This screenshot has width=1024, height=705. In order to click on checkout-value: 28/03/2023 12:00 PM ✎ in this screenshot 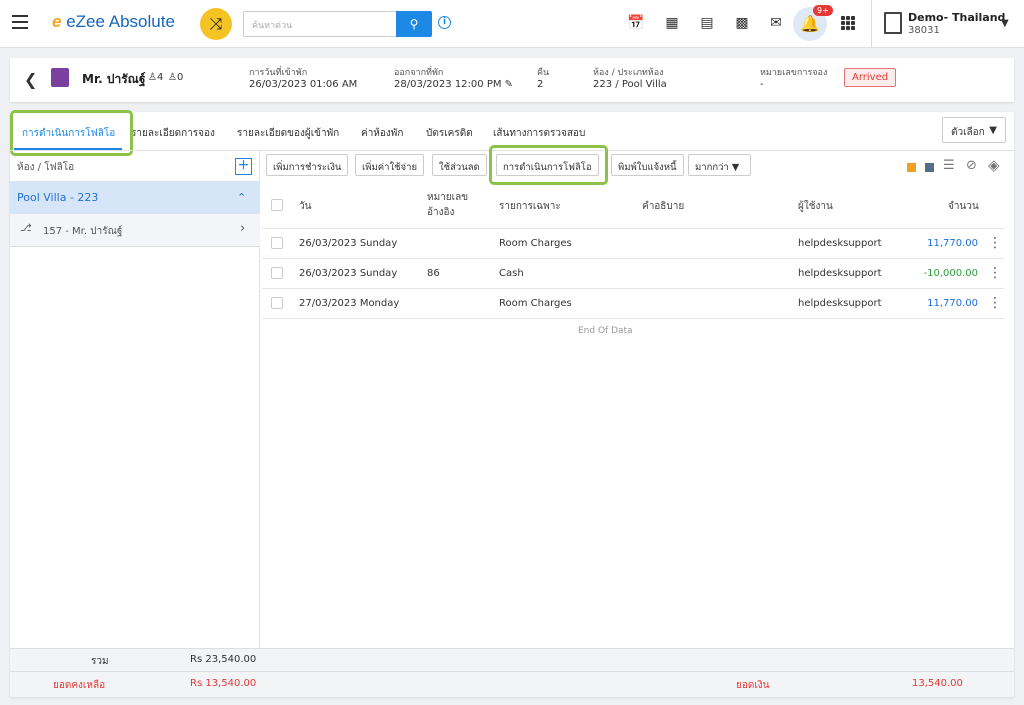, I will do `click(453, 84)`.